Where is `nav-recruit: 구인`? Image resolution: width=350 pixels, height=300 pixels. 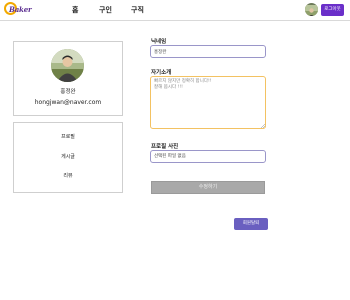 nav-recruit: 구인 is located at coordinates (105, 10).